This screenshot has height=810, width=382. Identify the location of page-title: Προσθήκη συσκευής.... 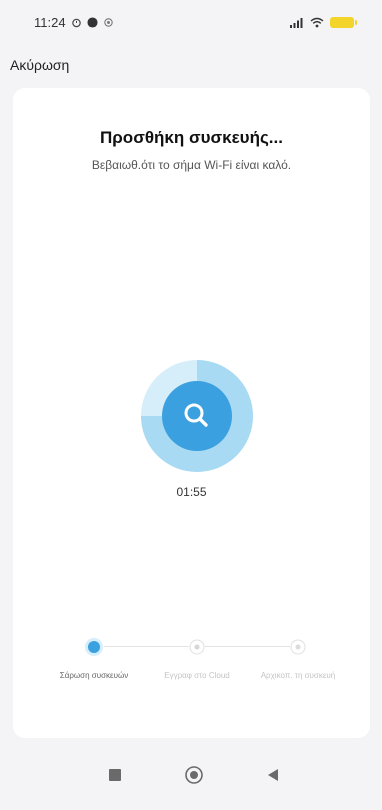
(191, 137).